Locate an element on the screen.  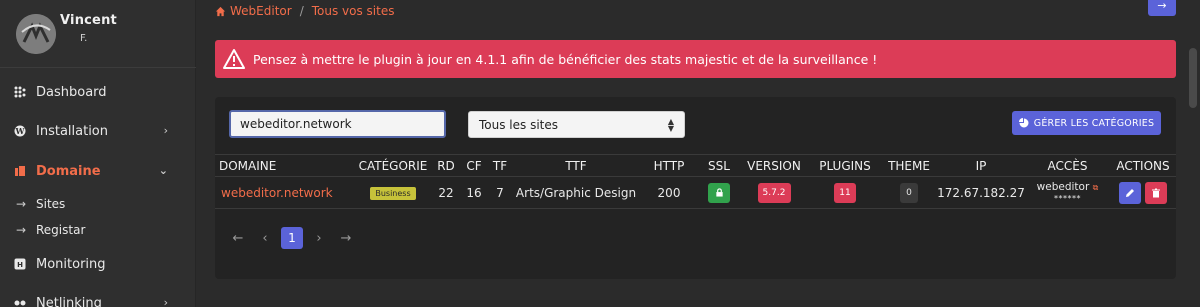
sidebar-divider is located at coordinates (98, 67).